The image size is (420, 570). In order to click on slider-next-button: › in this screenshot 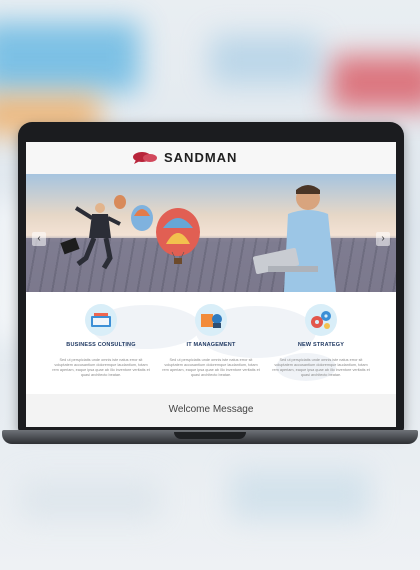, I will do `click(383, 239)`.